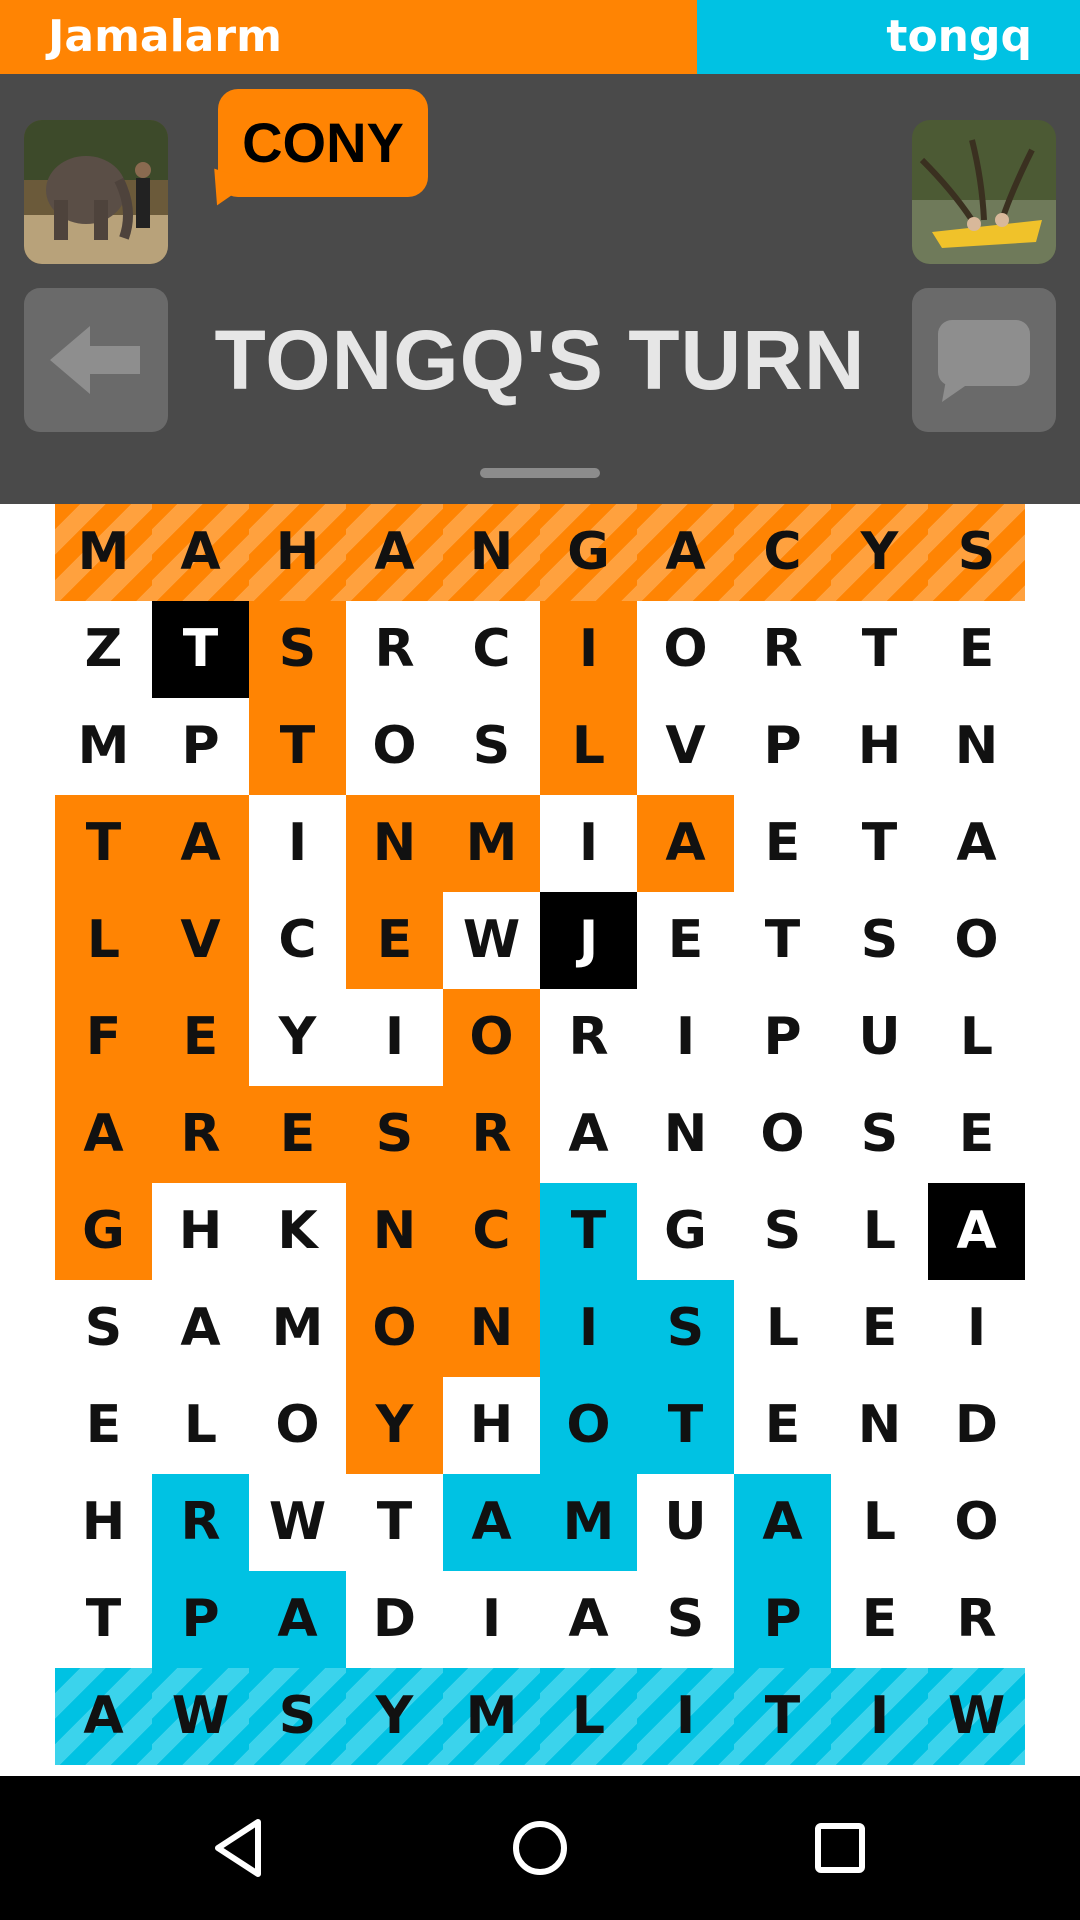 The image size is (1080, 1920). What do you see at coordinates (540, 1848) in the screenshot?
I see `nav-home-button` at bounding box center [540, 1848].